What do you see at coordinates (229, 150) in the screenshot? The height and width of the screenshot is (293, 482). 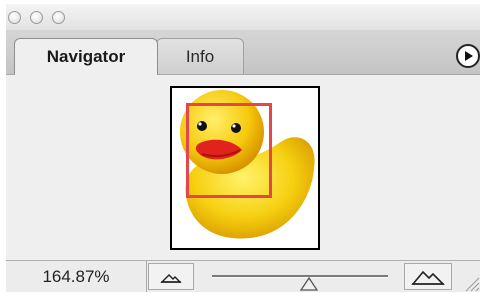 I see `view-box-indicator` at bounding box center [229, 150].